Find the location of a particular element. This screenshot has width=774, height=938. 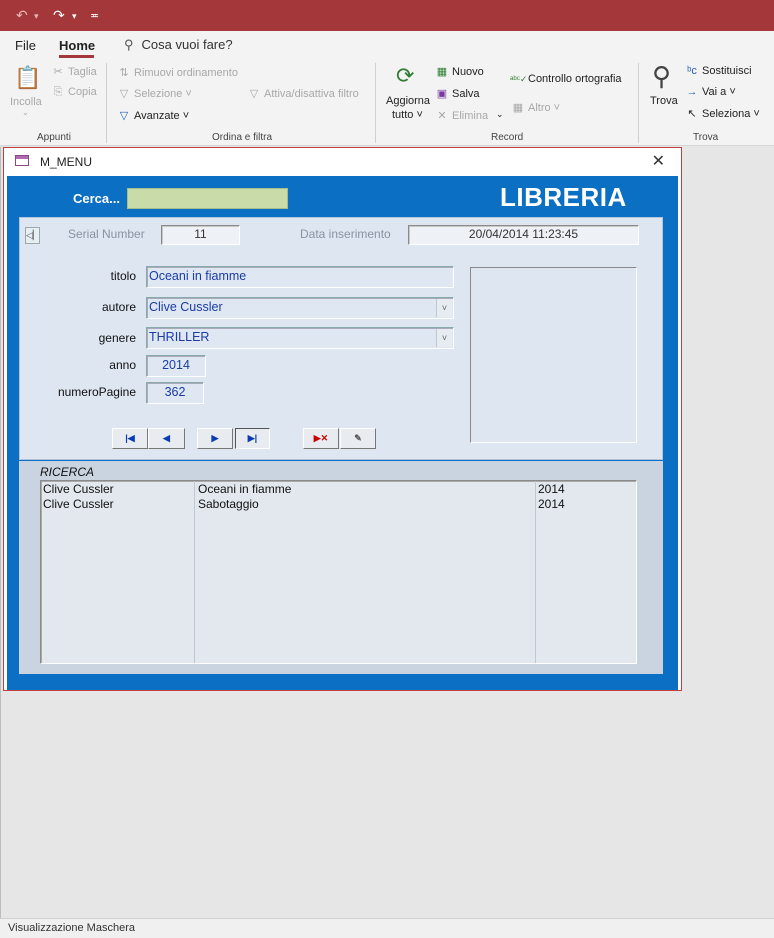

close-icon: ✕ is located at coordinates (658, 161).